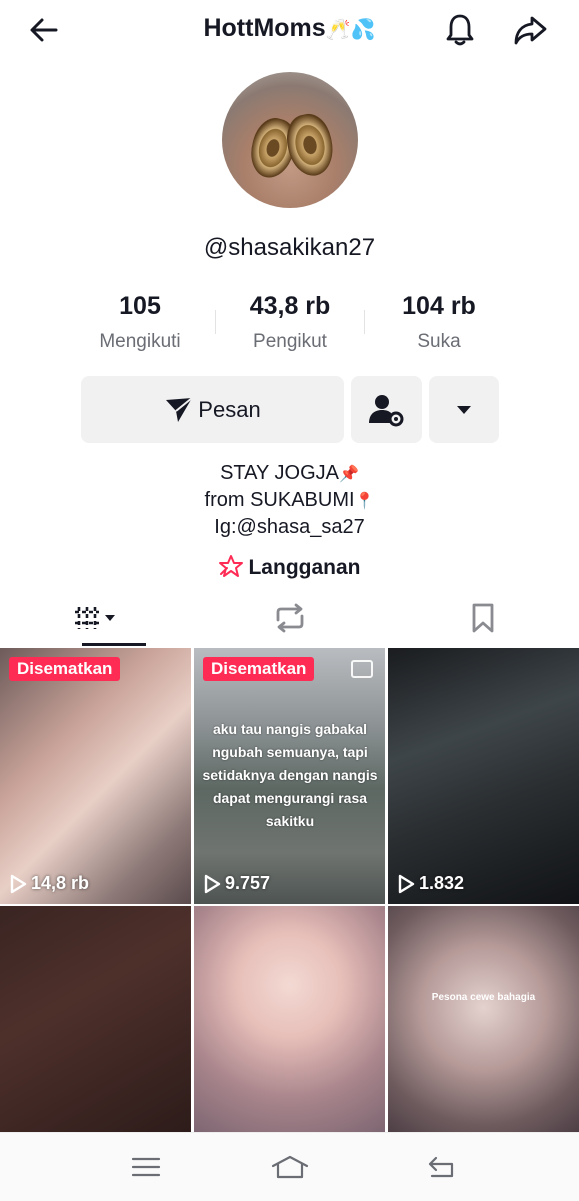  I want to click on back-nav-button, so click(442, 1167).